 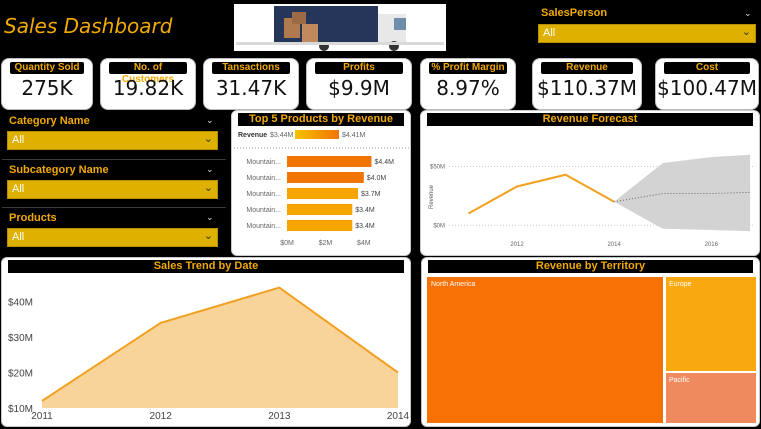 I want to click on legend-max: $4.41M, so click(x=354, y=135).